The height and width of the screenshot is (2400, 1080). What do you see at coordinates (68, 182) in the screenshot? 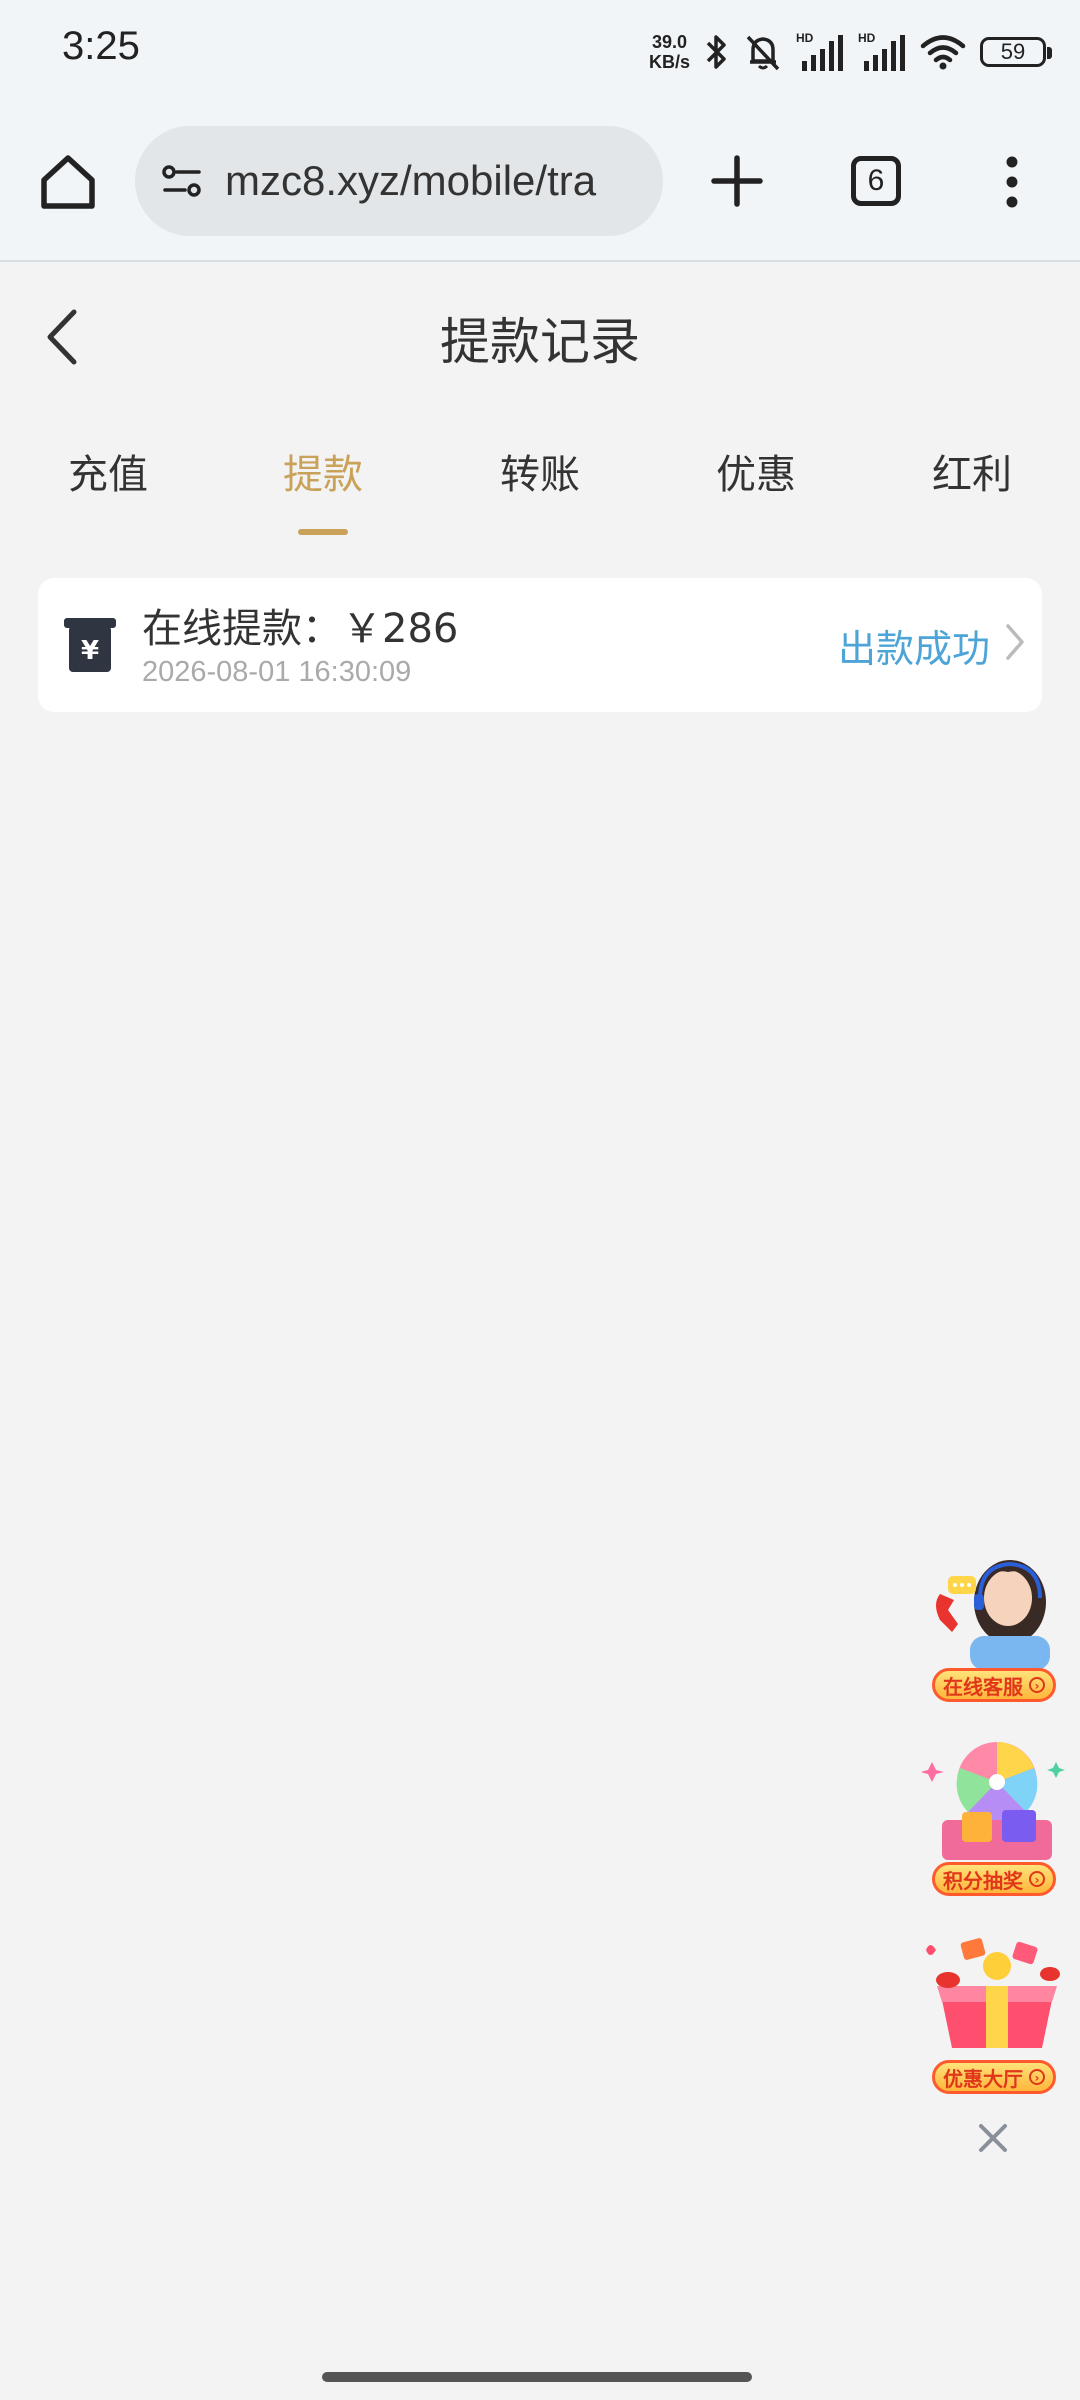
I see `home-icon` at bounding box center [68, 182].